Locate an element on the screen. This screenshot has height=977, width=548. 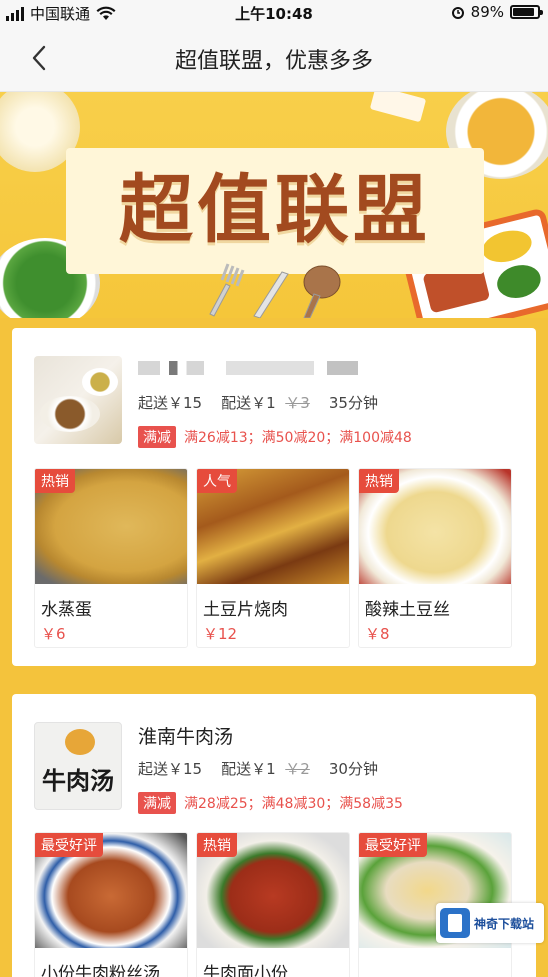
dish-card: 热销 水蒸蛋 ￥6 is located at coordinates (111, 558).